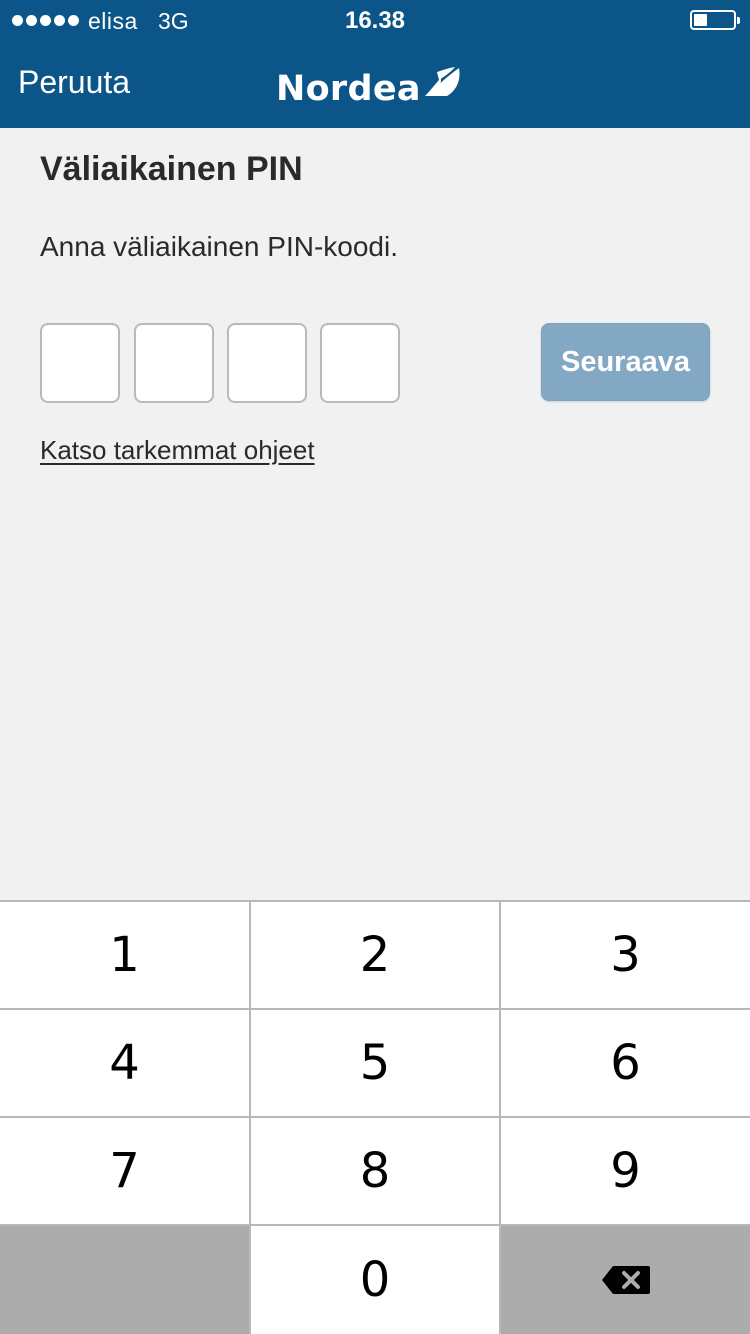 The image size is (750, 1334). I want to click on app-header: elisa 3G 16.38 Peruuta Nordea, so click(375, 64).